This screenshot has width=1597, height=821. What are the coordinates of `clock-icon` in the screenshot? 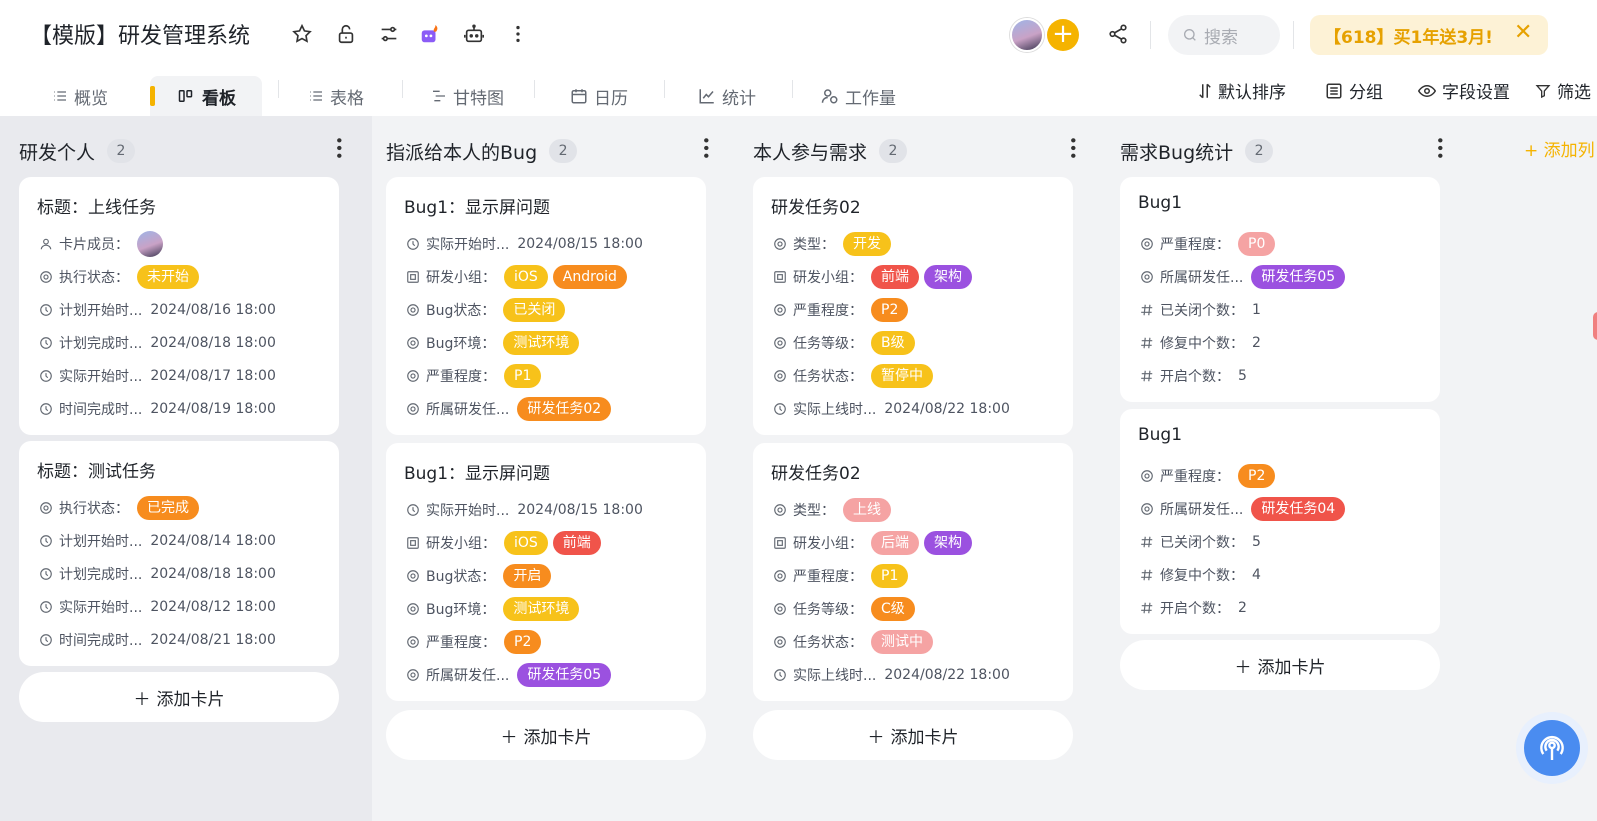 It's located at (46, 343).